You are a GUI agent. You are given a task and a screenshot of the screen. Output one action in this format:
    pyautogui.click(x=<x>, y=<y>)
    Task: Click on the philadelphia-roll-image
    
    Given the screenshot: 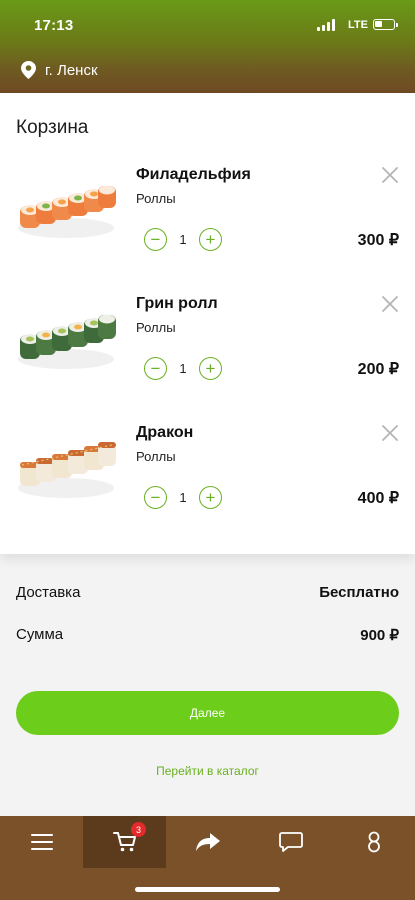 What is the action you would take?
    pyautogui.click(x=67, y=211)
    